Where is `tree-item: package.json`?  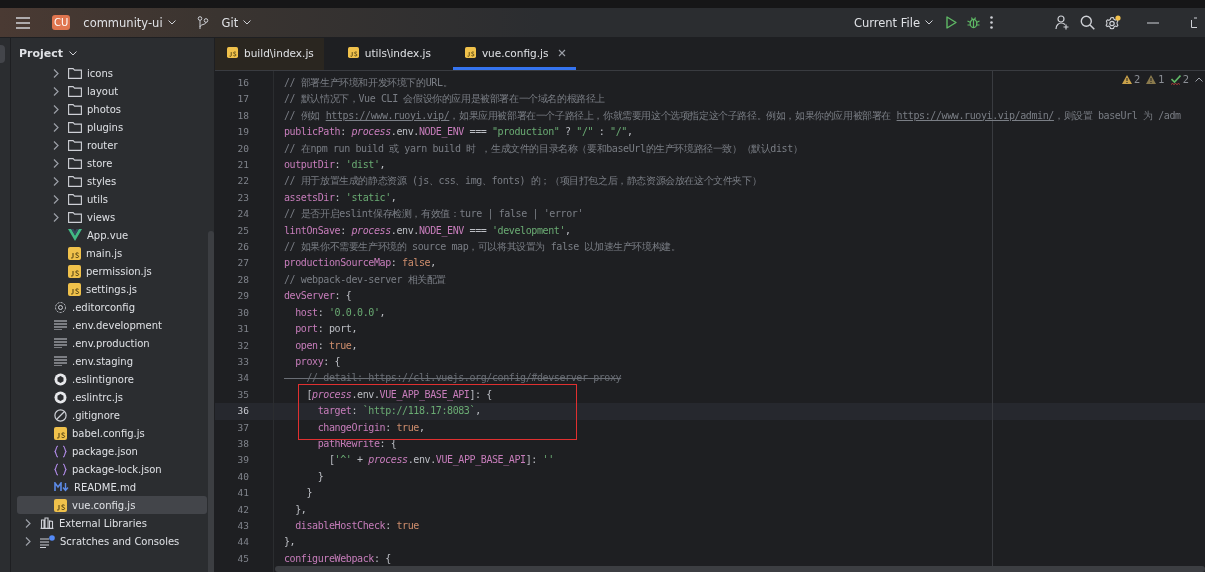 tree-item: package.json is located at coordinates (112, 451).